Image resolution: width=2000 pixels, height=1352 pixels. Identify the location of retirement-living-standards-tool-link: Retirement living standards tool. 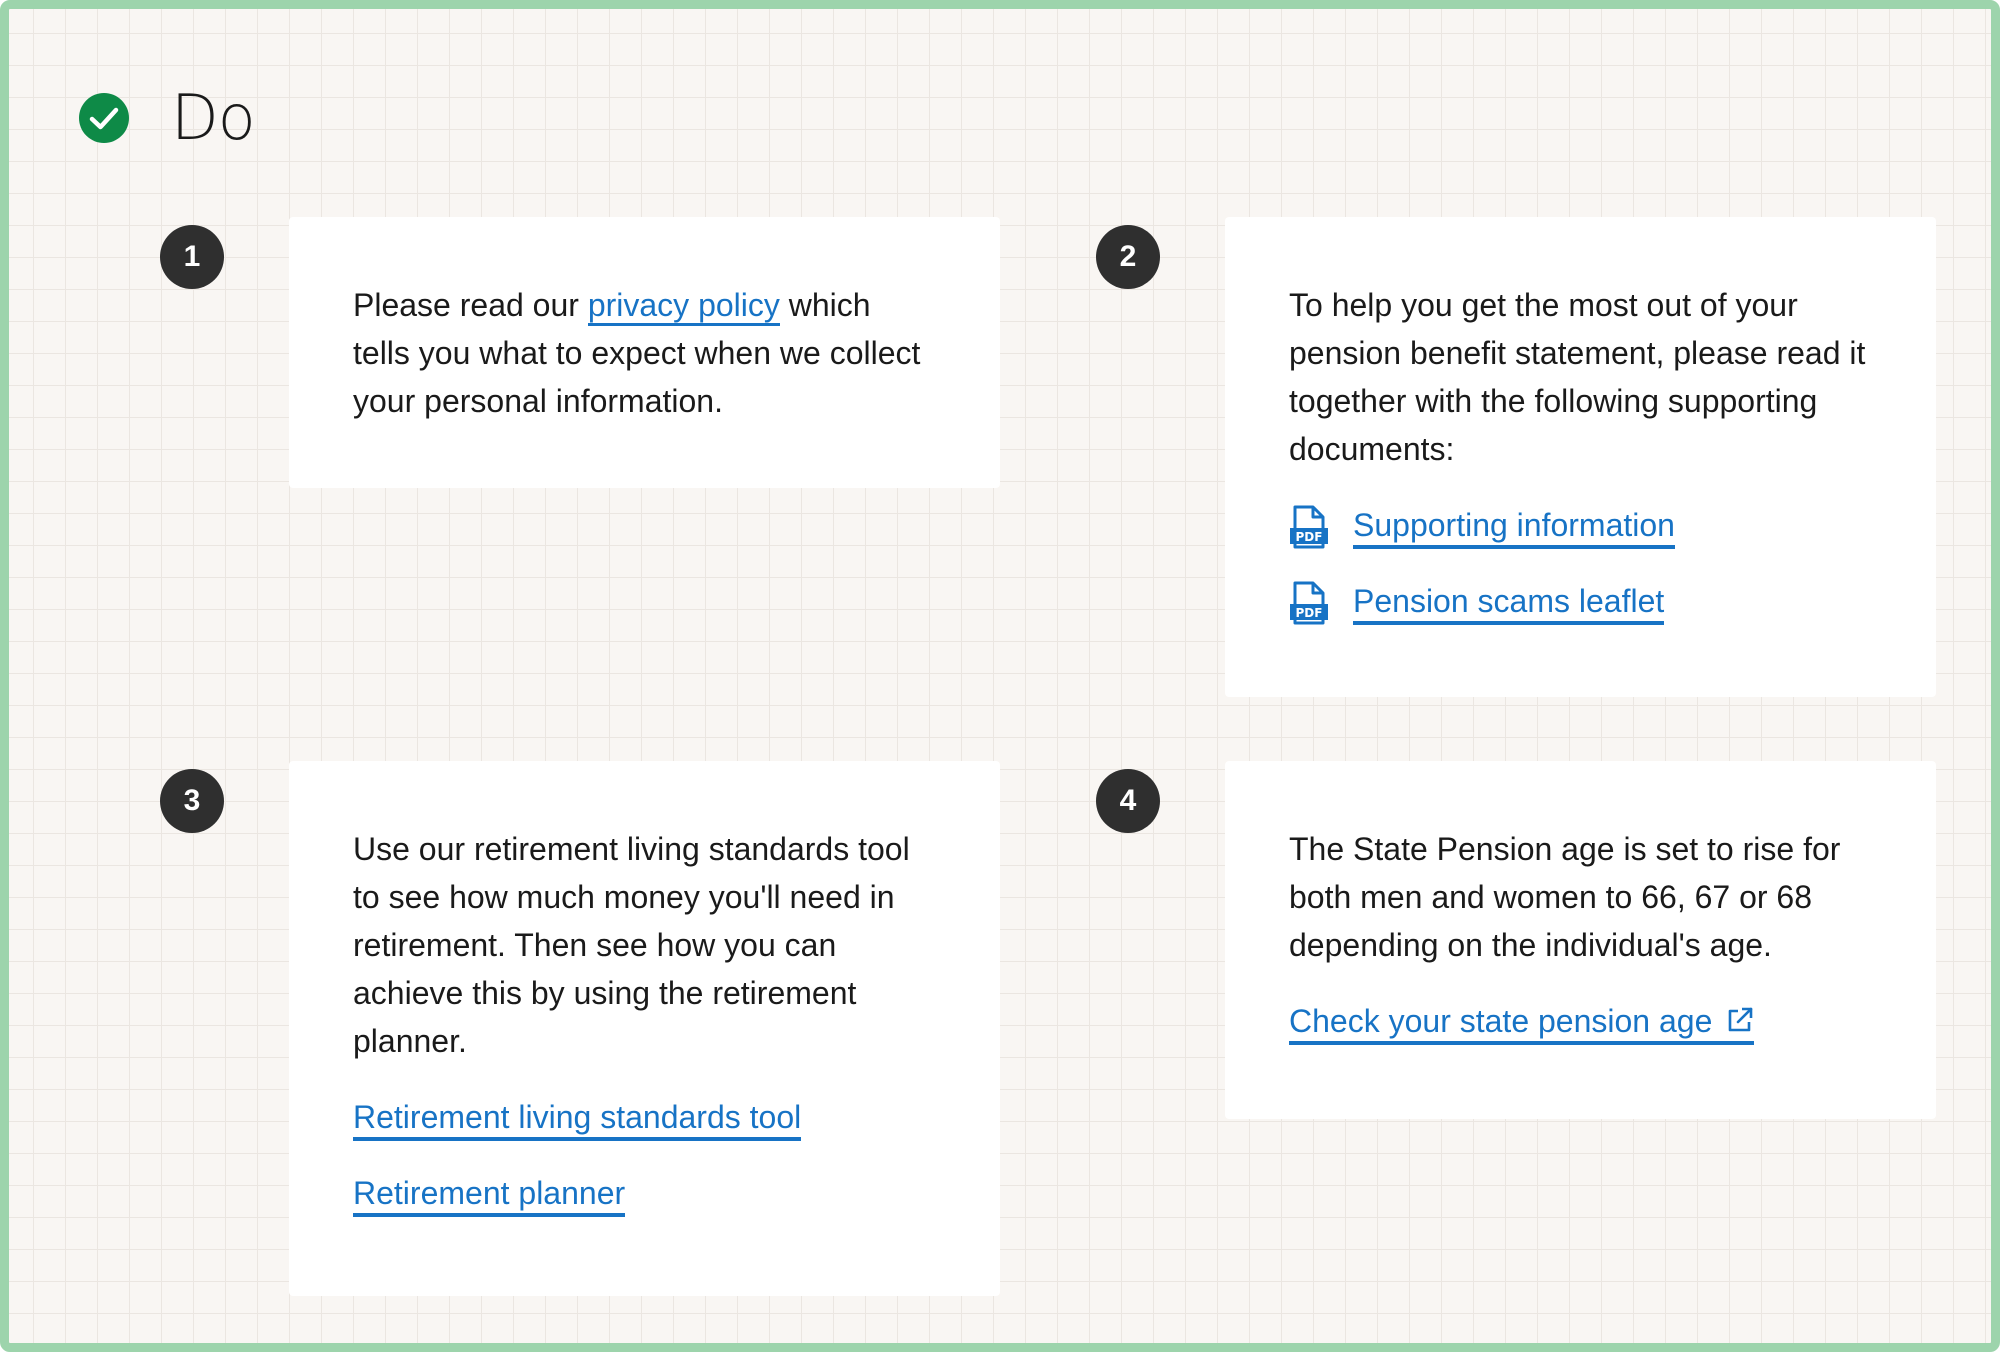
(577, 1119).